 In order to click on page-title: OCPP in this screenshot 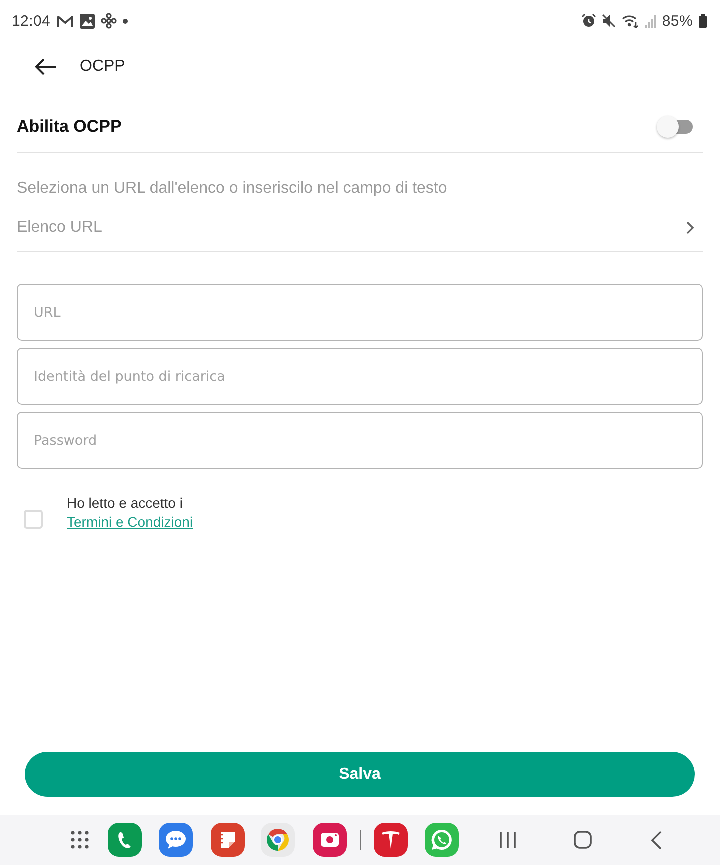, I will do `click(103, 67)`.